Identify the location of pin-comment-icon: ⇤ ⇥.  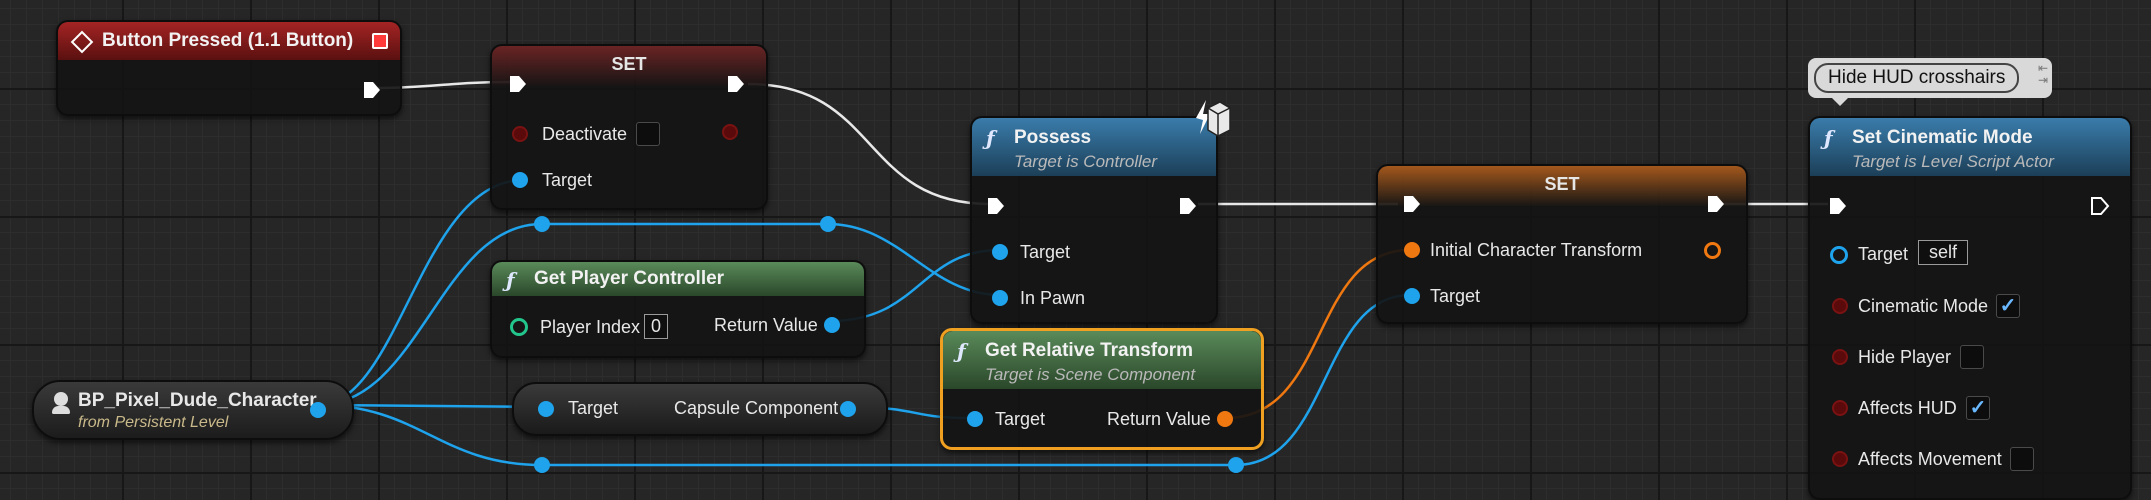
(2043, 74).